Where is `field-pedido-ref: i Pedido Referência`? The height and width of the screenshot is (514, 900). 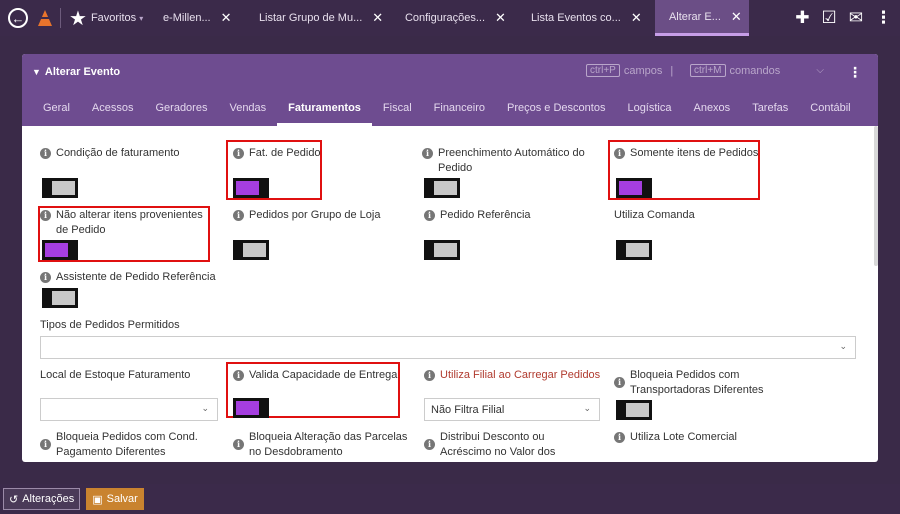 field-pedido-ref: i Pedido Referência is located at coordinates (499, 215).